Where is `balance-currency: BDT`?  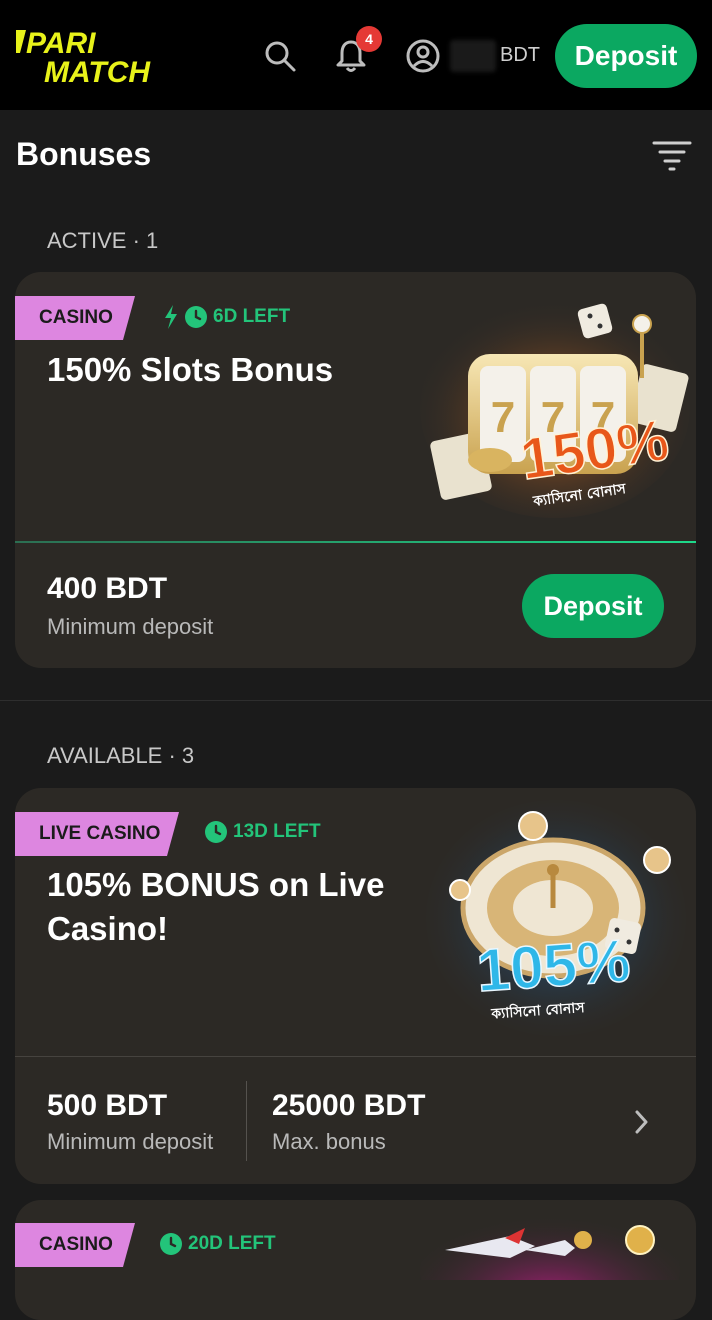 balance-currency: BDT is located at coordinates (520, 55).